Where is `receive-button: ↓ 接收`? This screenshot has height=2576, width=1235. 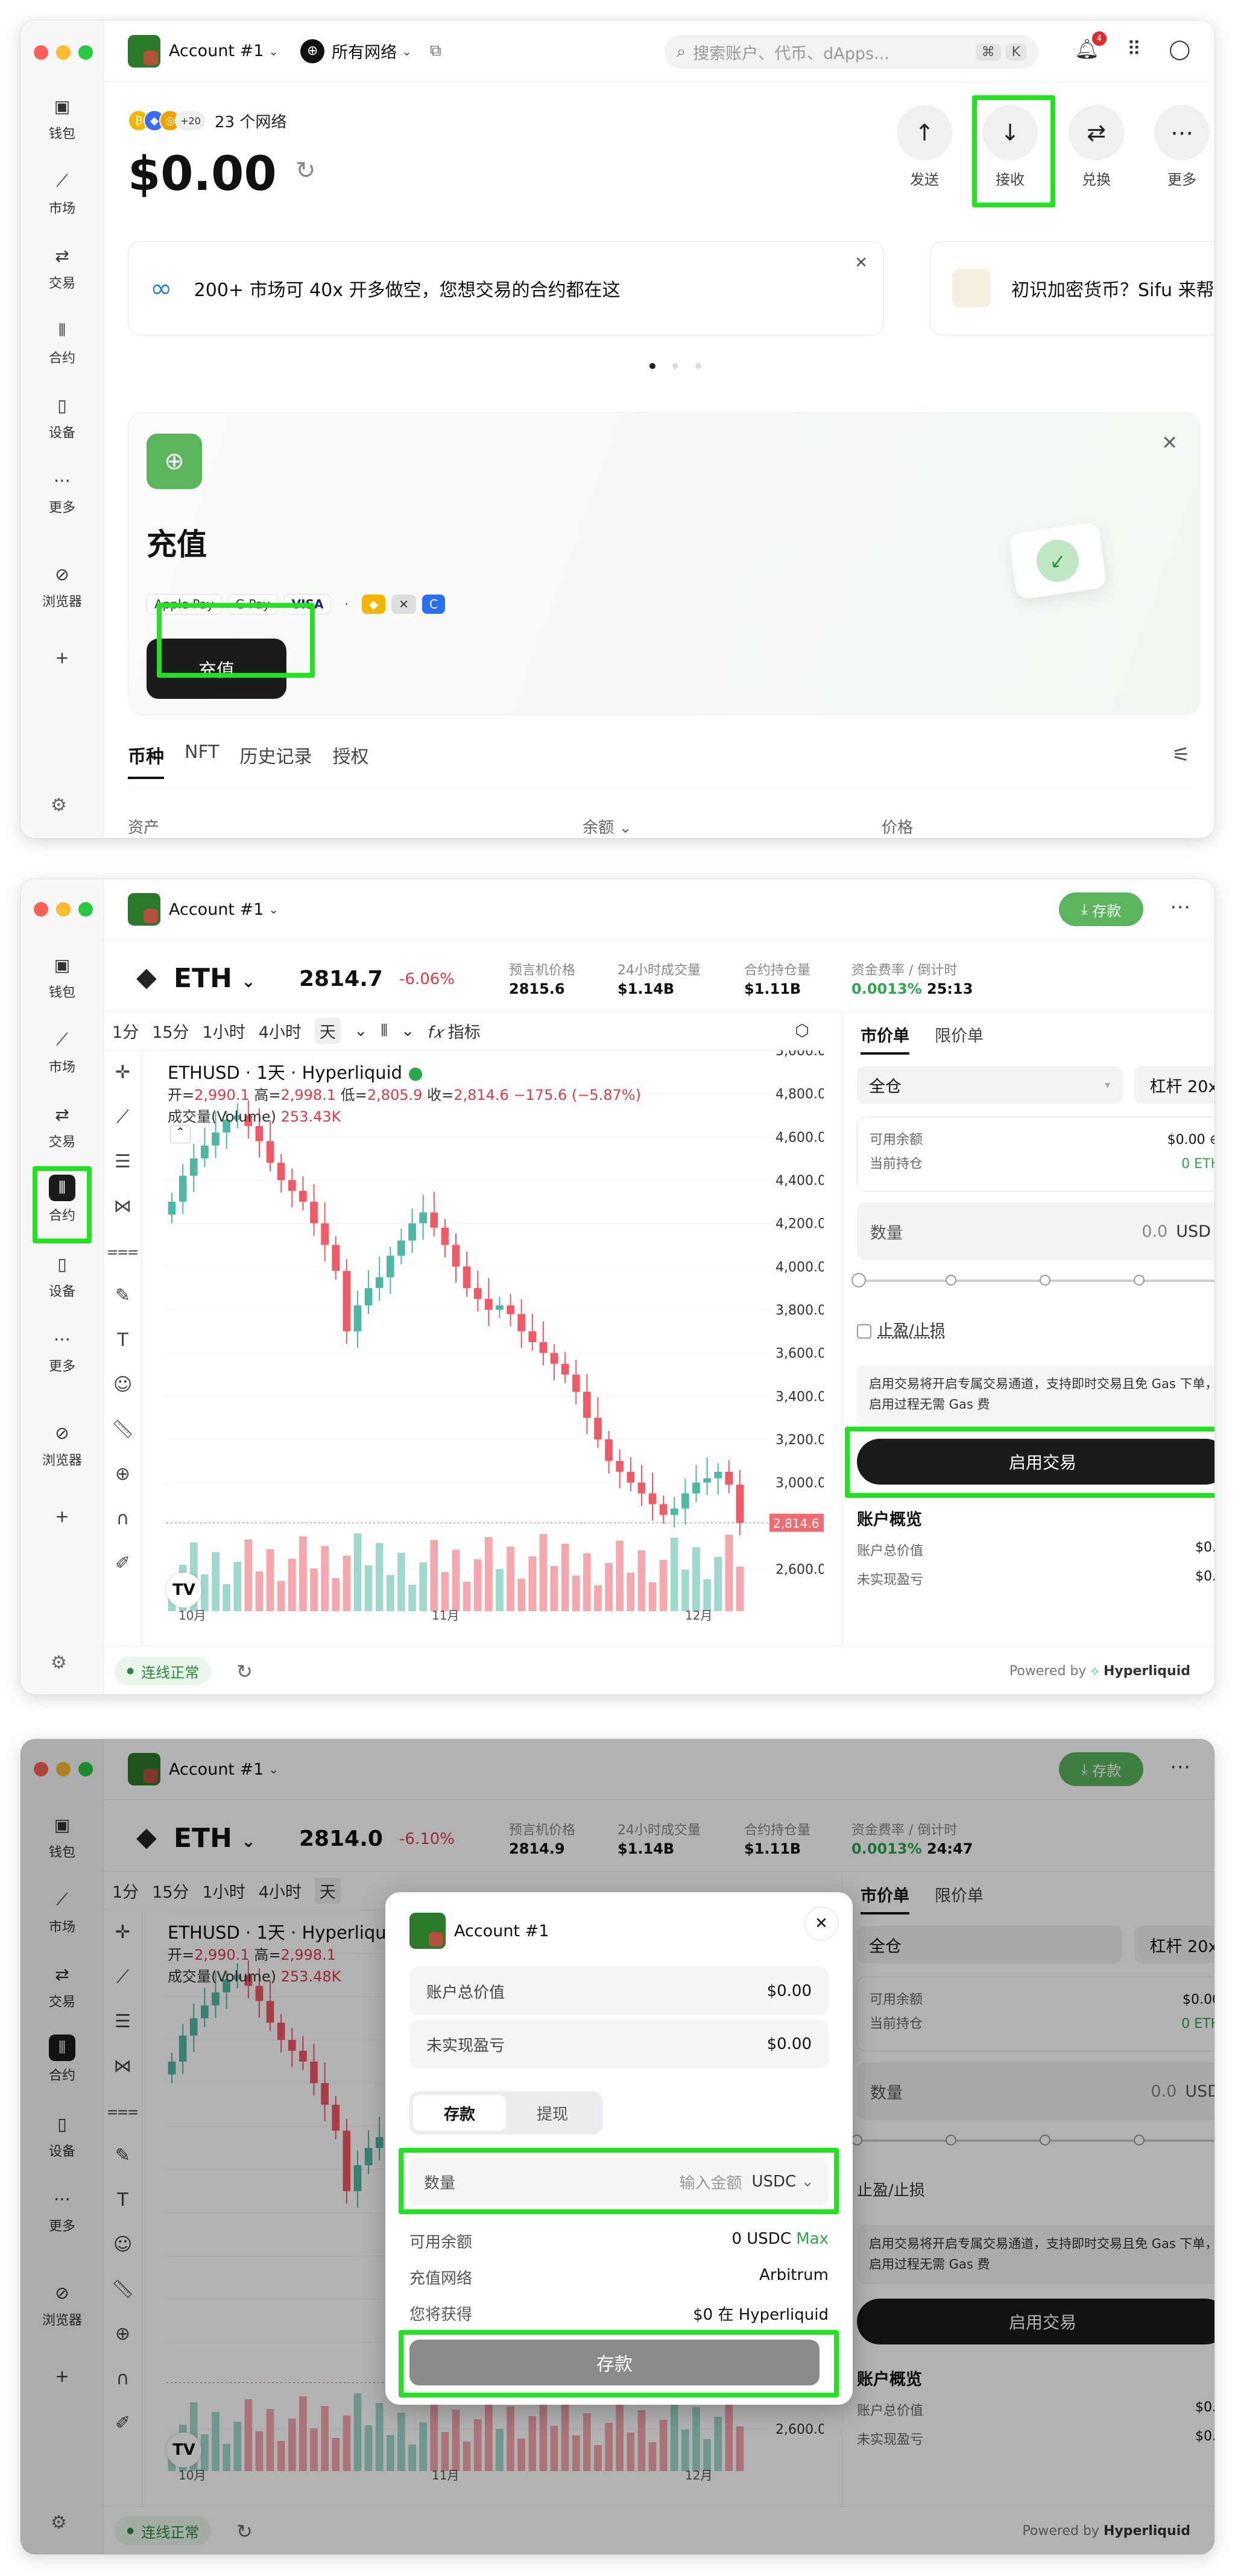
receive-button: ↓ 接收 is located at coordinates (1010, 147).